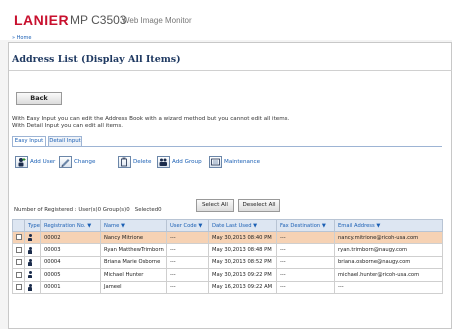  I want to click on add-group-icon, so click(163, 162).